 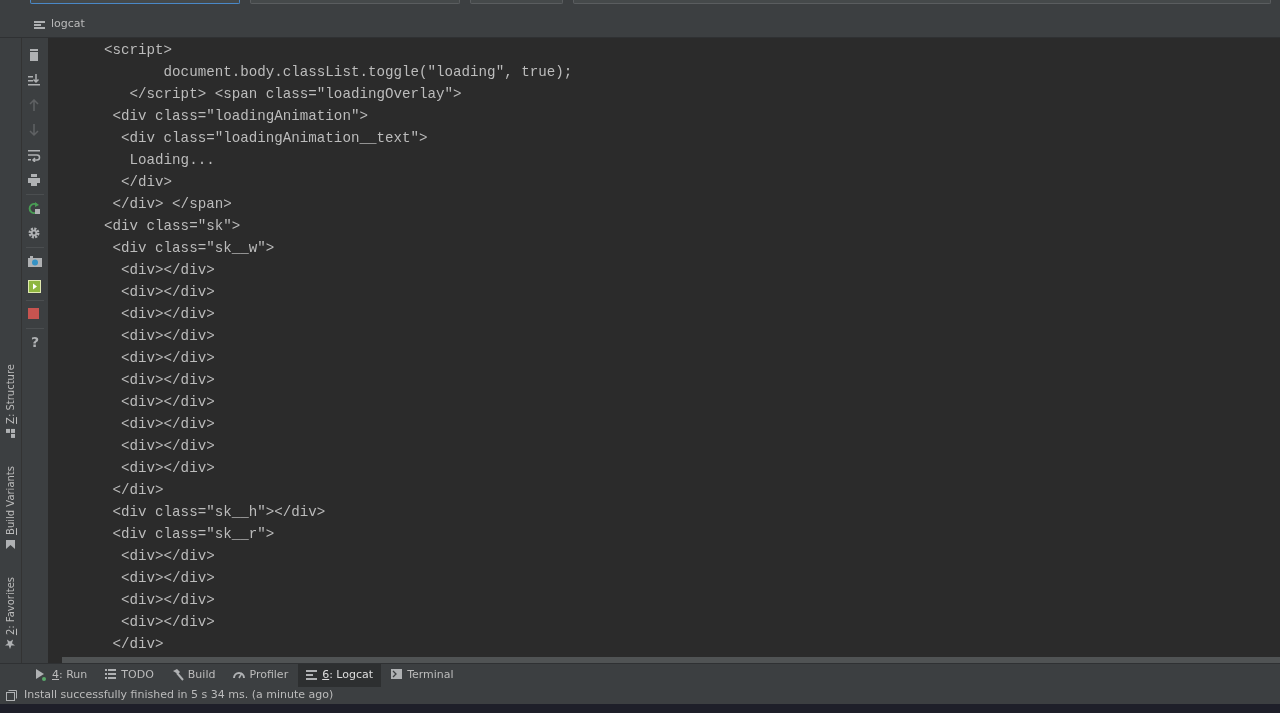 I want to click on scrollbar-thumb, so click(x=671, y=660).